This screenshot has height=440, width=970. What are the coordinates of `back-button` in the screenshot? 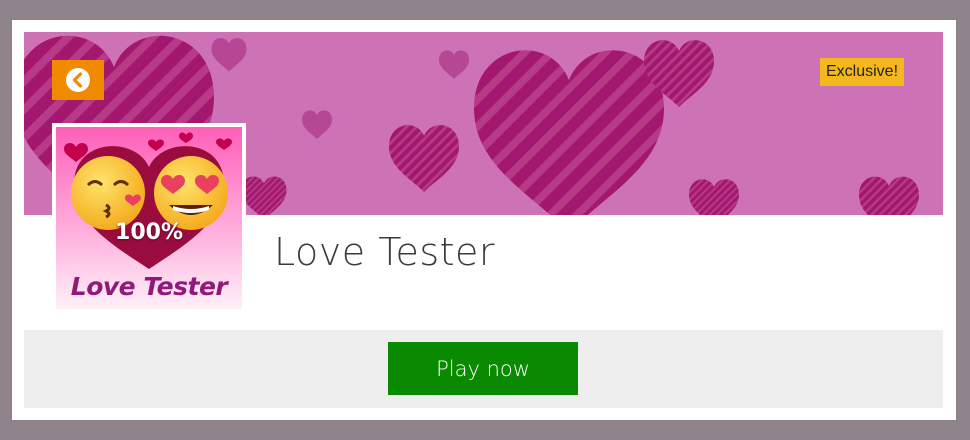 It's located at (78, 80).